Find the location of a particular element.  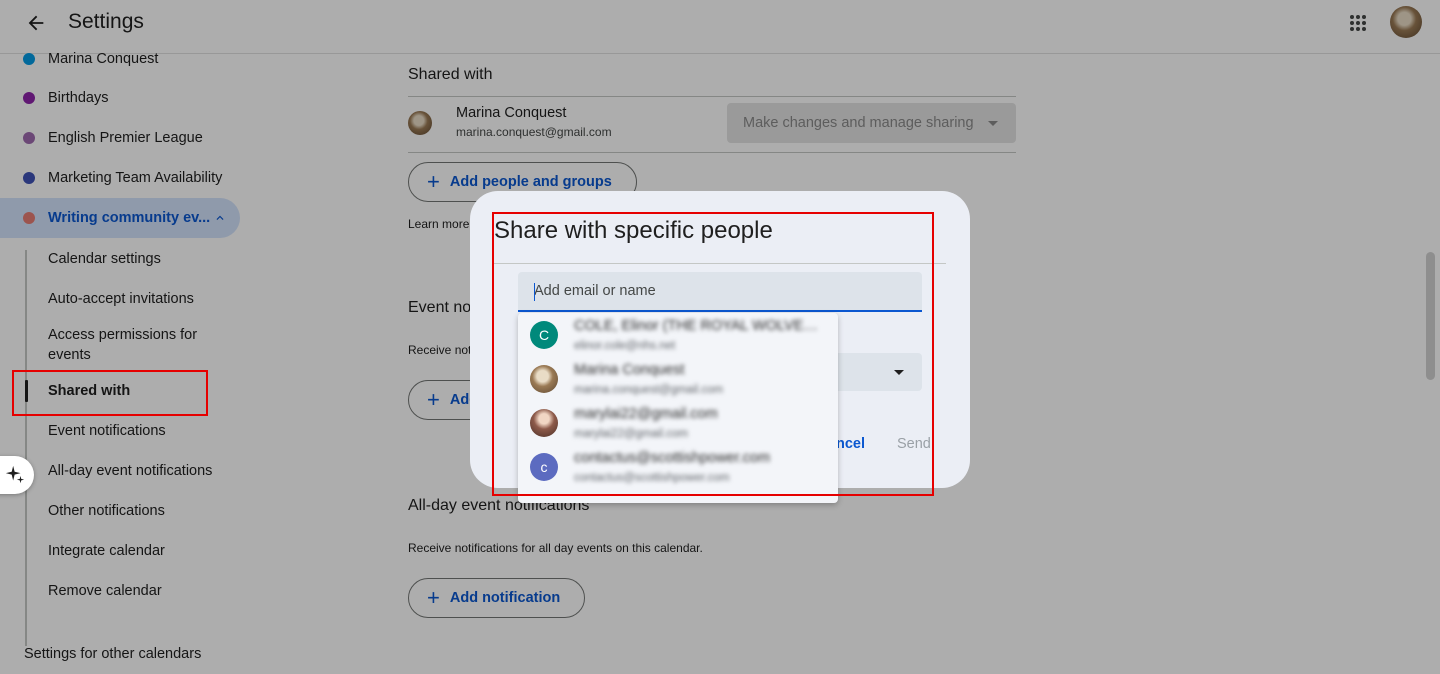

highlight-box-dialog is located at coordinates (713, 354).